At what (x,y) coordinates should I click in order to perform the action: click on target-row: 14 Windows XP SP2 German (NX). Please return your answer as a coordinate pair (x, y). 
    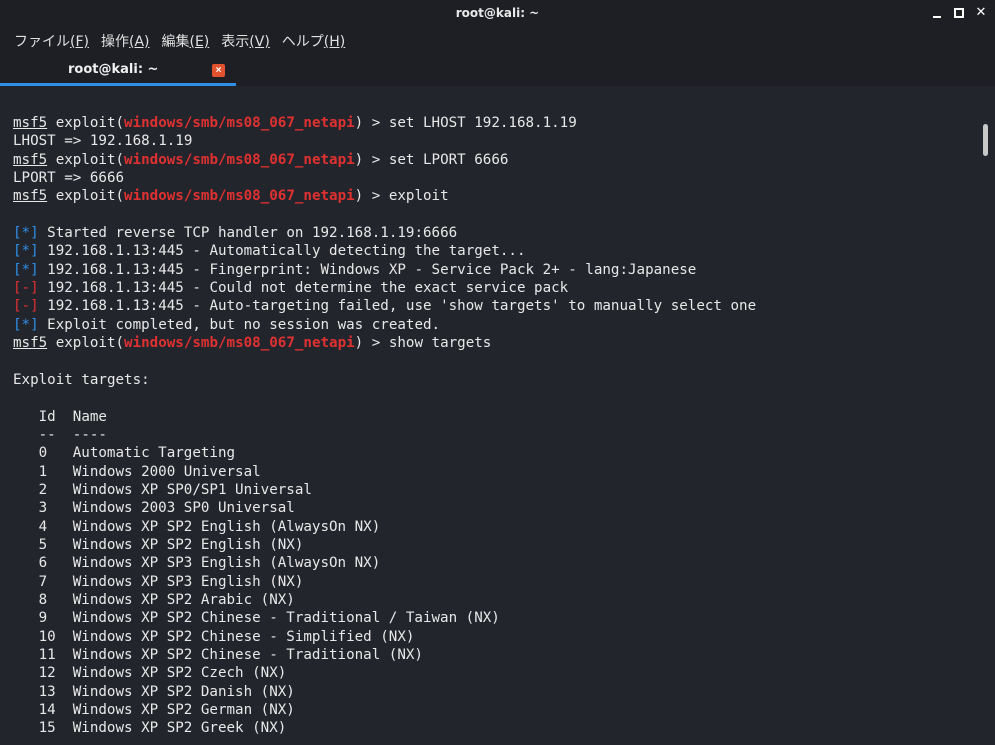
    Looking at the image, I should click on (496, 710).